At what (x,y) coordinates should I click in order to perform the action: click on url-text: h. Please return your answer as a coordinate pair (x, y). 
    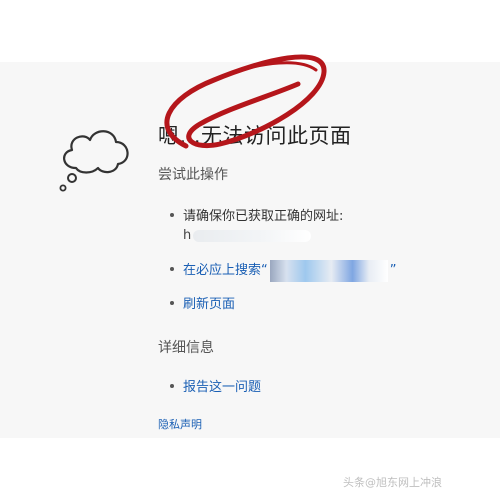
    Looking at the image, I should click on (290, 235).